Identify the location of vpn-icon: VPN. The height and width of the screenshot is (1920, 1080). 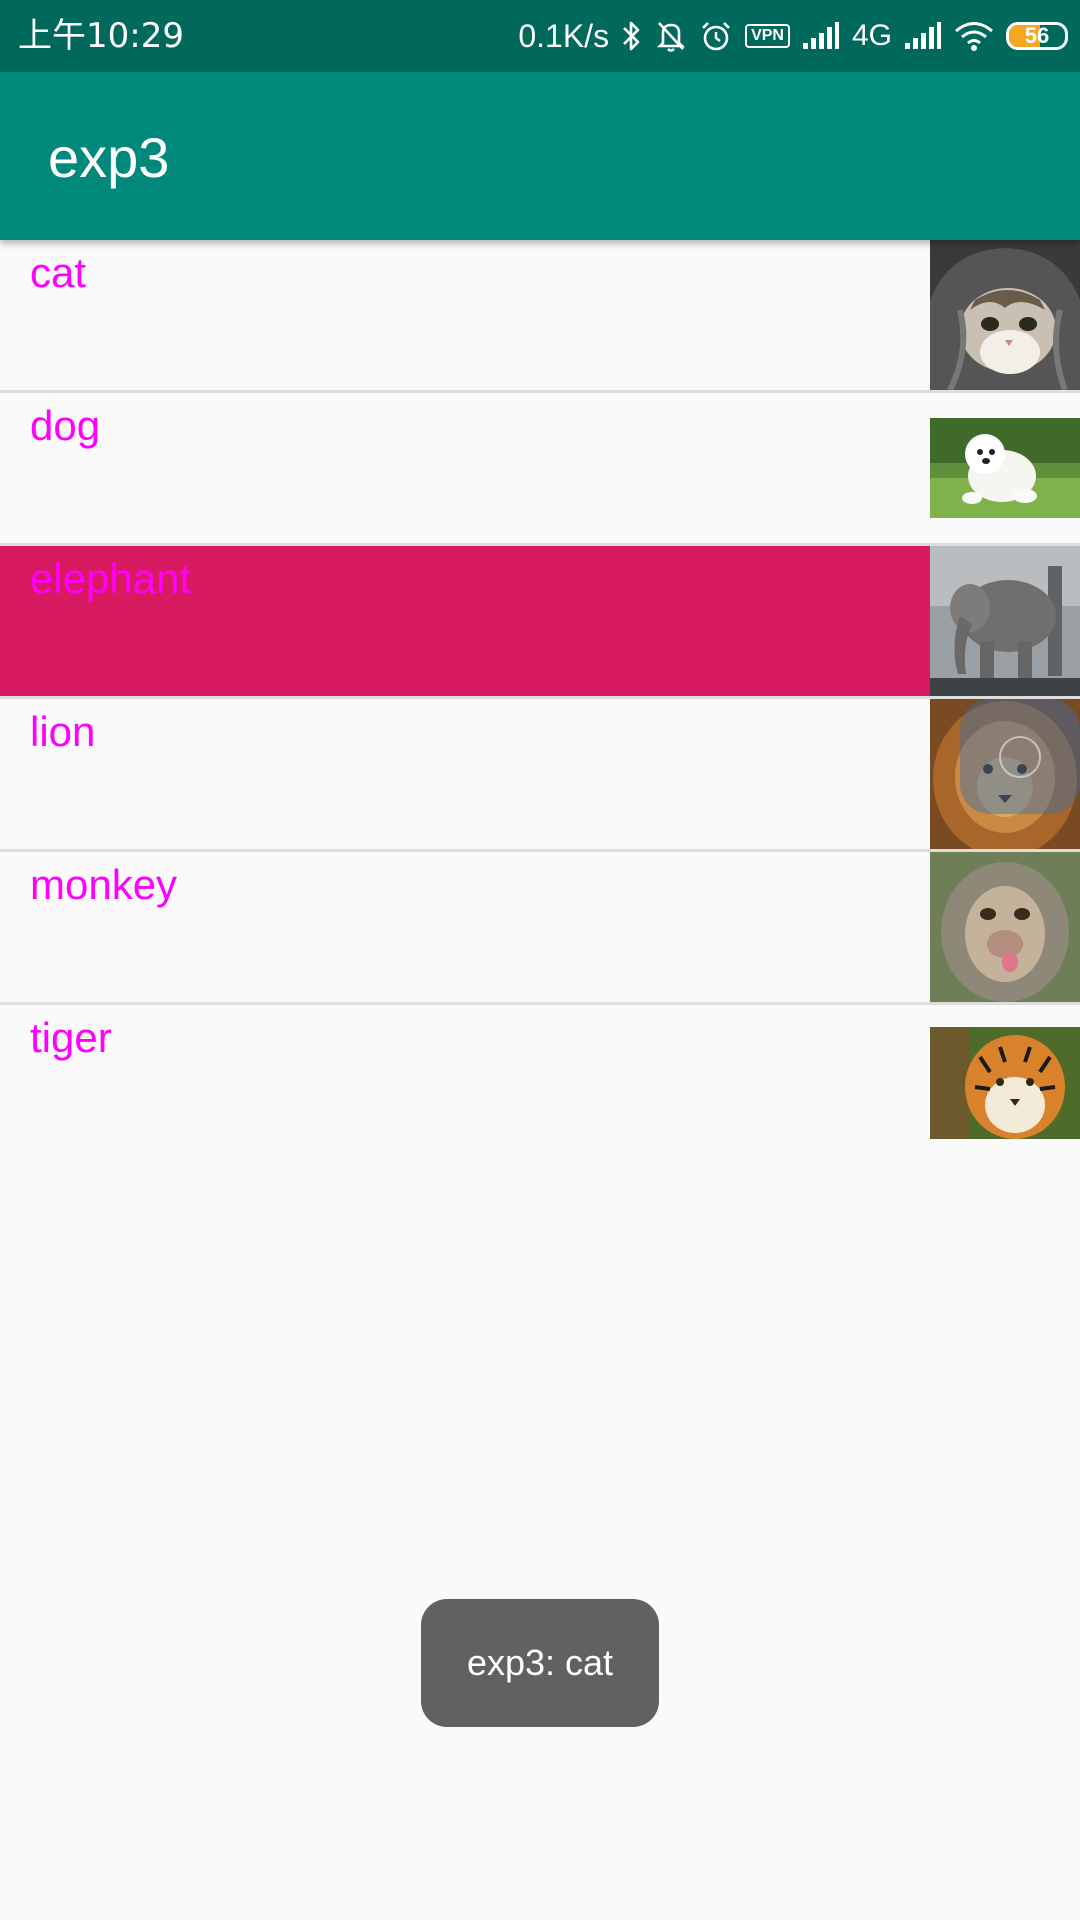
(767, 36).